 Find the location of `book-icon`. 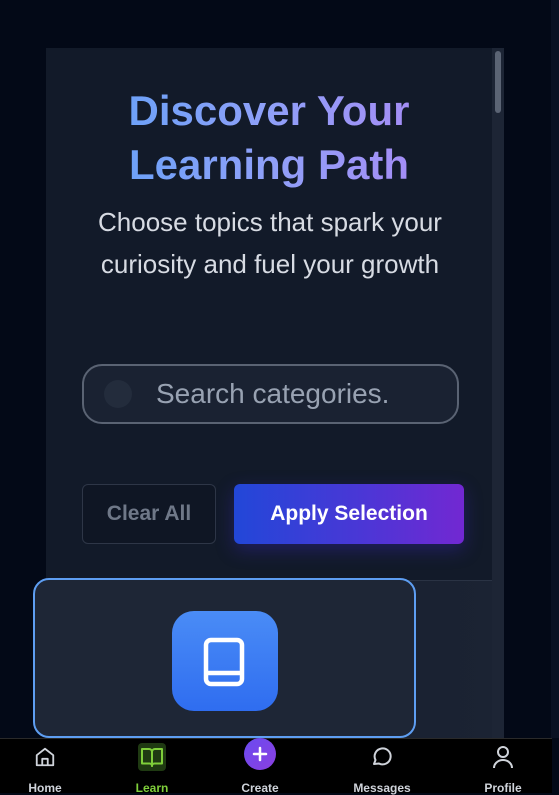

book-icon is located at coordinates (224, 662).